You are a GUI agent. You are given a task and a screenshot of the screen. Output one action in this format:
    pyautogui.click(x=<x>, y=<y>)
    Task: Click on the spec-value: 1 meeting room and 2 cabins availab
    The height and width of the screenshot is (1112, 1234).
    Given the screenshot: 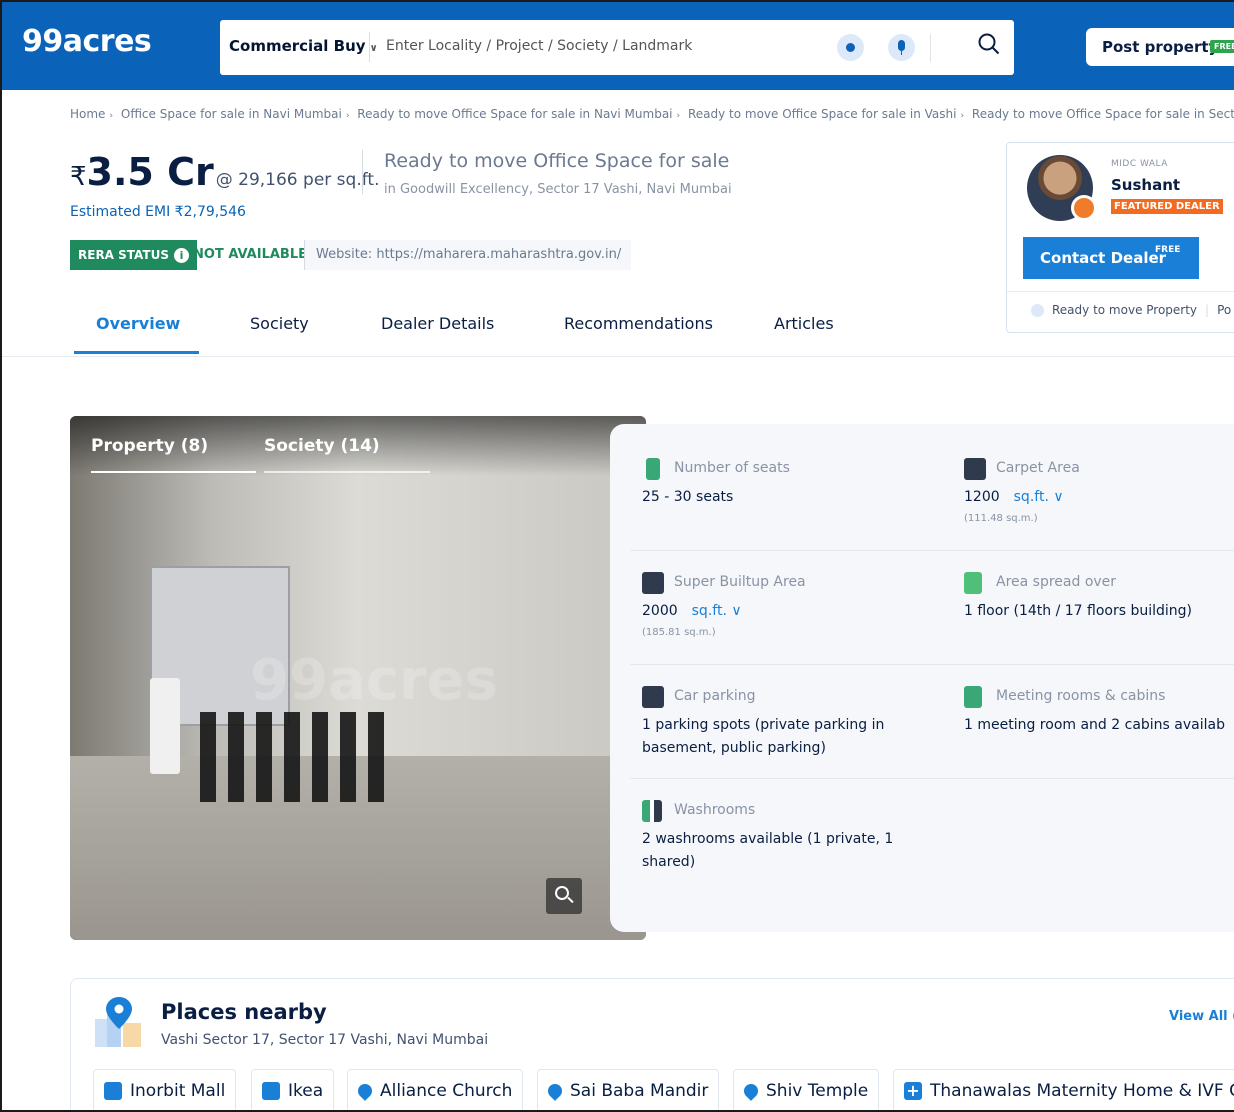 What is the action you would take?
    pyautogui.click(x=1094, y=725)
    